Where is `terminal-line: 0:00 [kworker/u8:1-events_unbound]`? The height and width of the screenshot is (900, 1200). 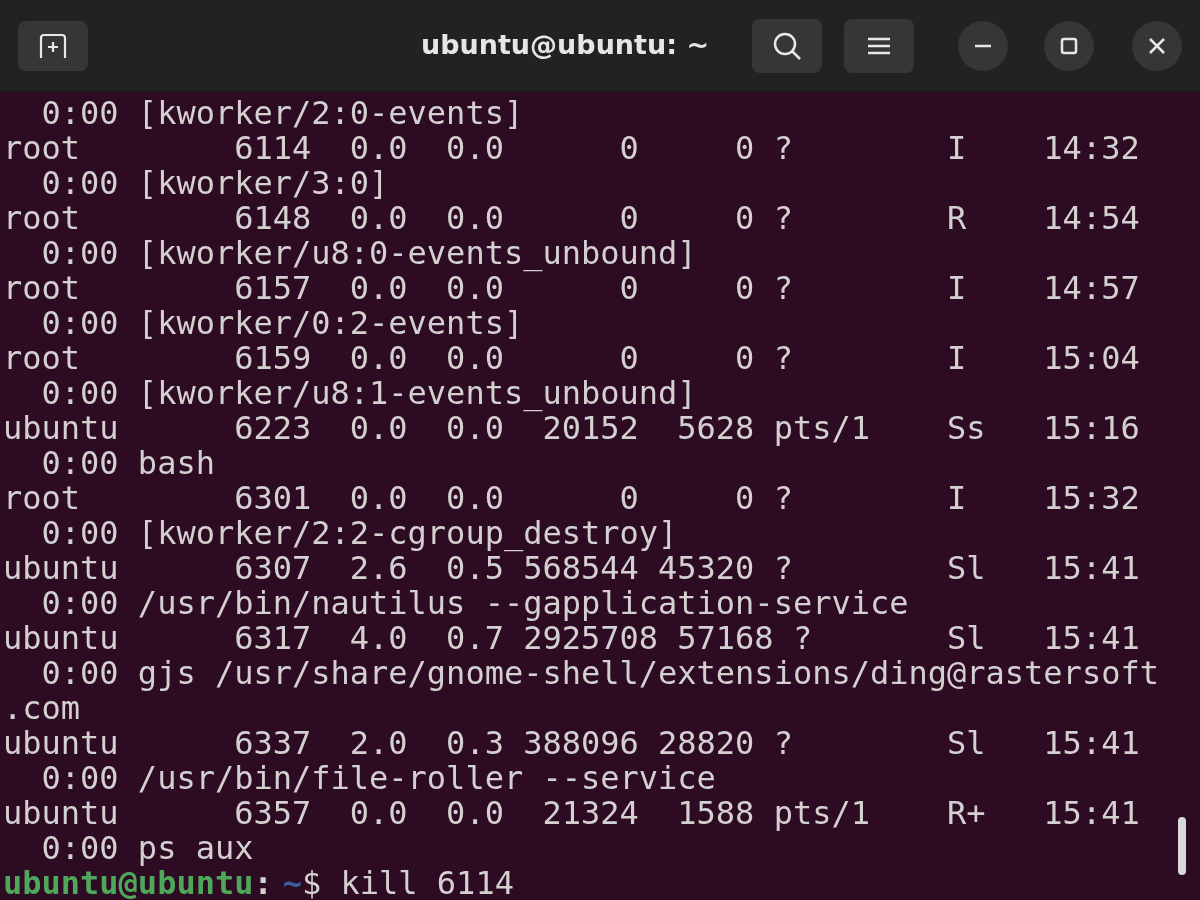 terminal-line: 0:00 [kworker/u8:1-events_unbound] is located at coordinates (368, 393).